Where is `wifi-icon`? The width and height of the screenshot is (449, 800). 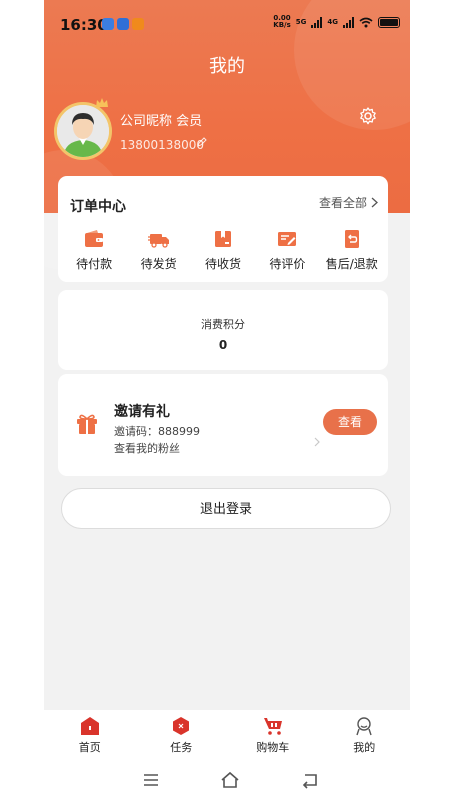
wifi-icon is located at coordinates (366, 22).